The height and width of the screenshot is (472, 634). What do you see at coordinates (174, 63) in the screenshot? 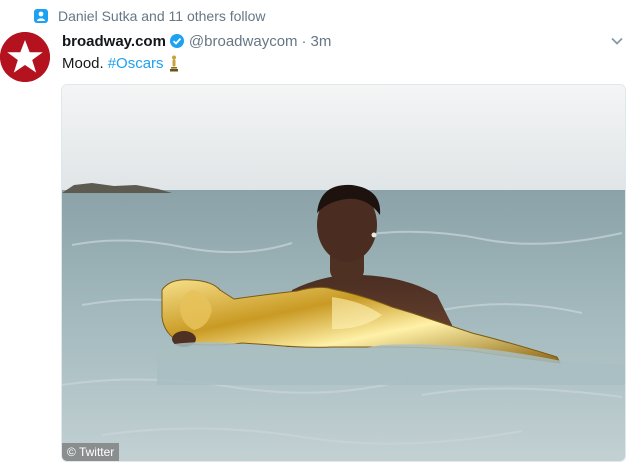
I see `trophy-icon` at bounding box center [174, 63].